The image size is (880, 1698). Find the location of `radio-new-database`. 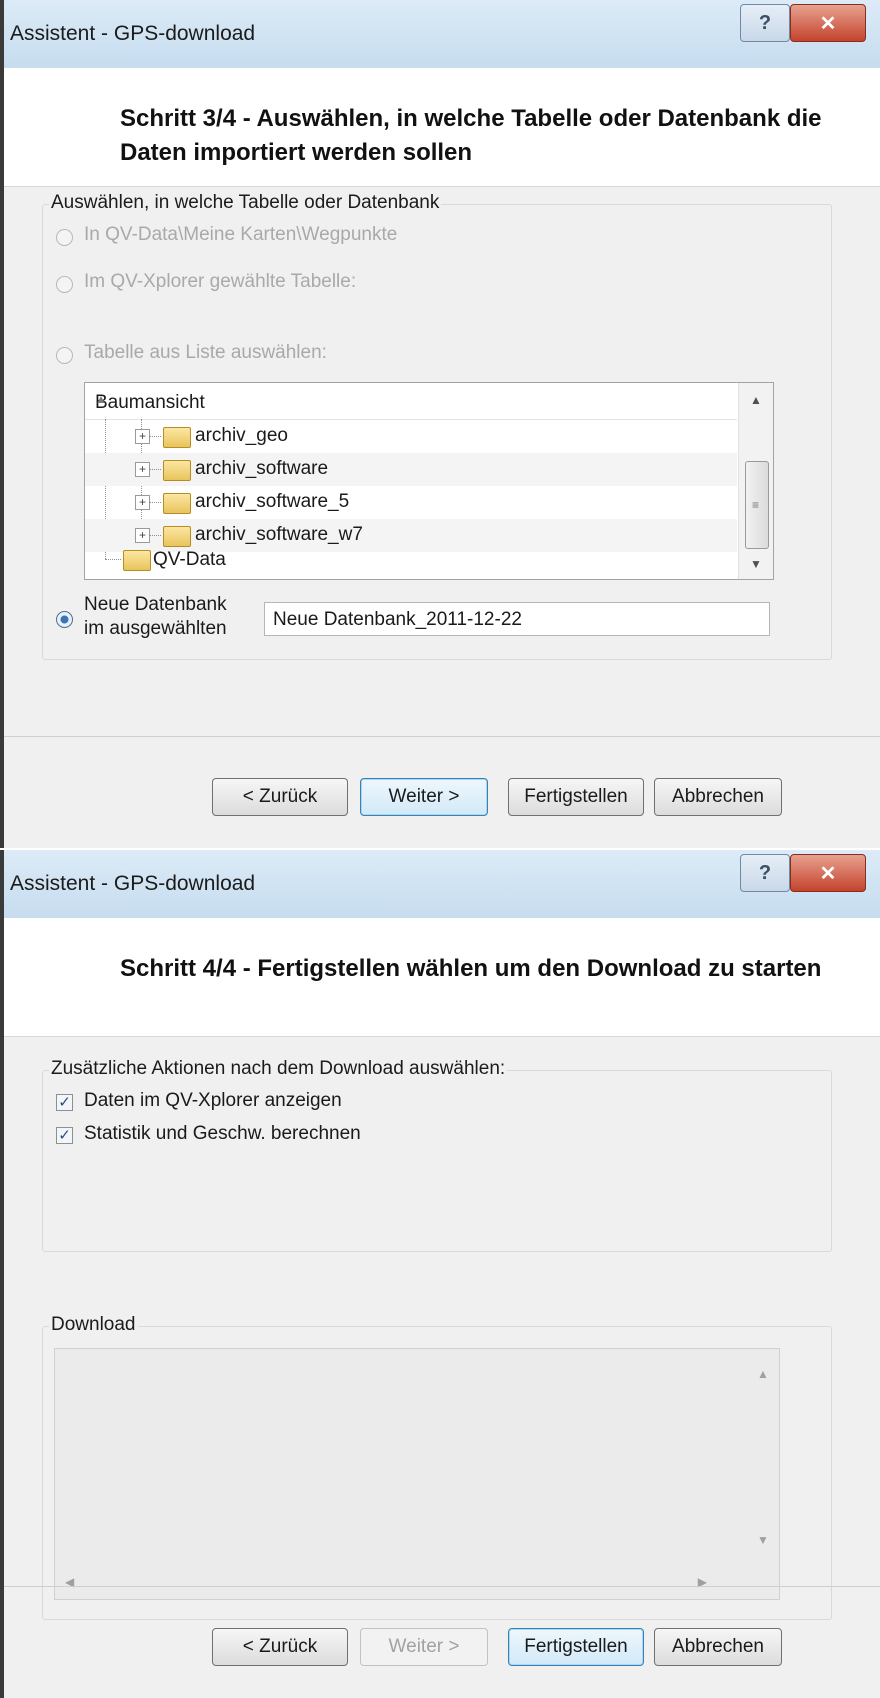

radio-new-database is located at coordinates (64, 619).